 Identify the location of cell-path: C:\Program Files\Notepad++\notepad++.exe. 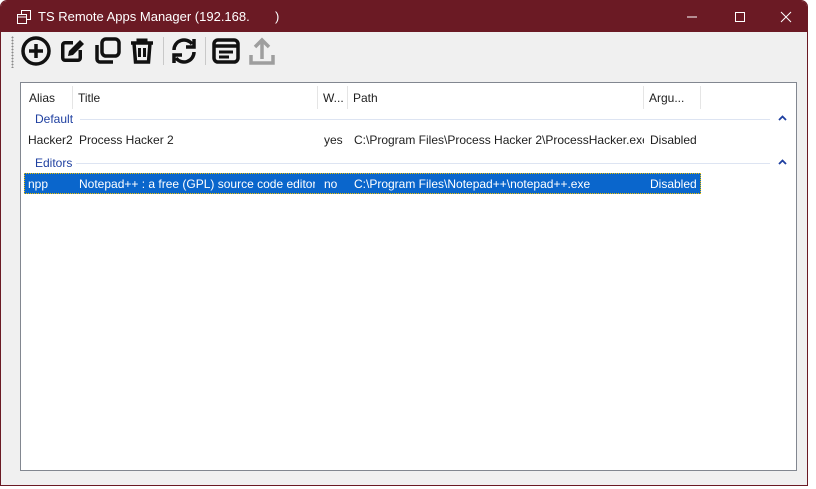
(472, 184).